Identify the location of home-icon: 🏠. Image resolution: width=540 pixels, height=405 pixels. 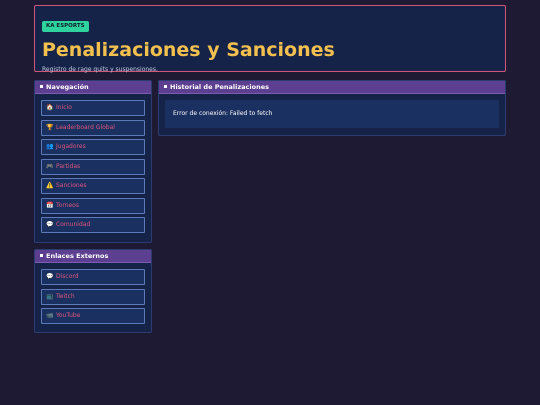
(50, 107).